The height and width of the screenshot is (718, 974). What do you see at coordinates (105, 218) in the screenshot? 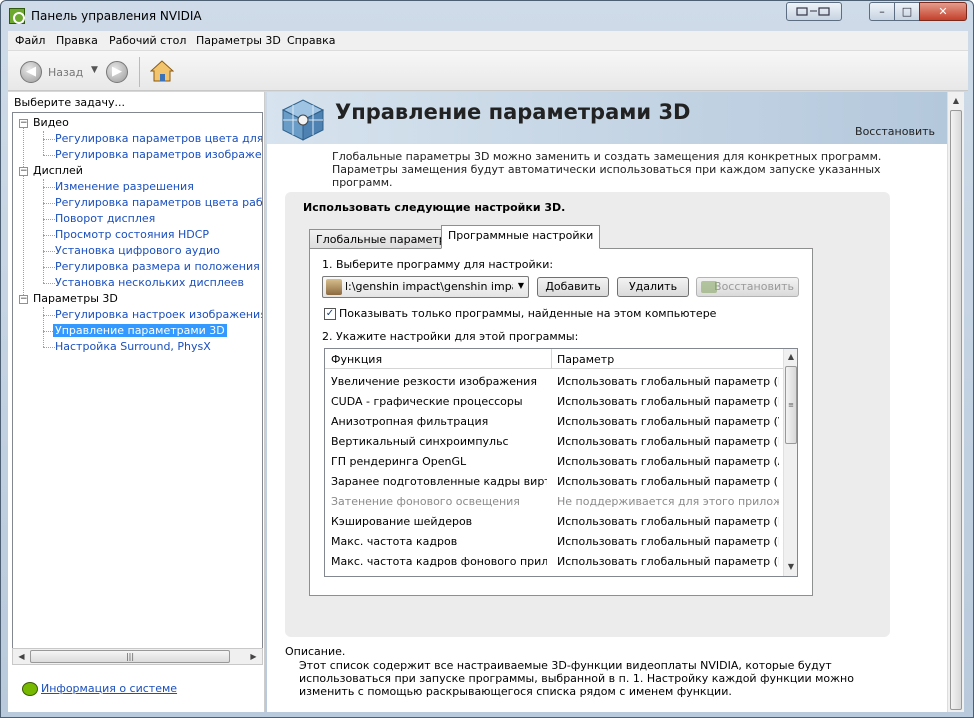
I see `tree-item-rotate: Поворот дисплея` at bounding box center [105, 218].